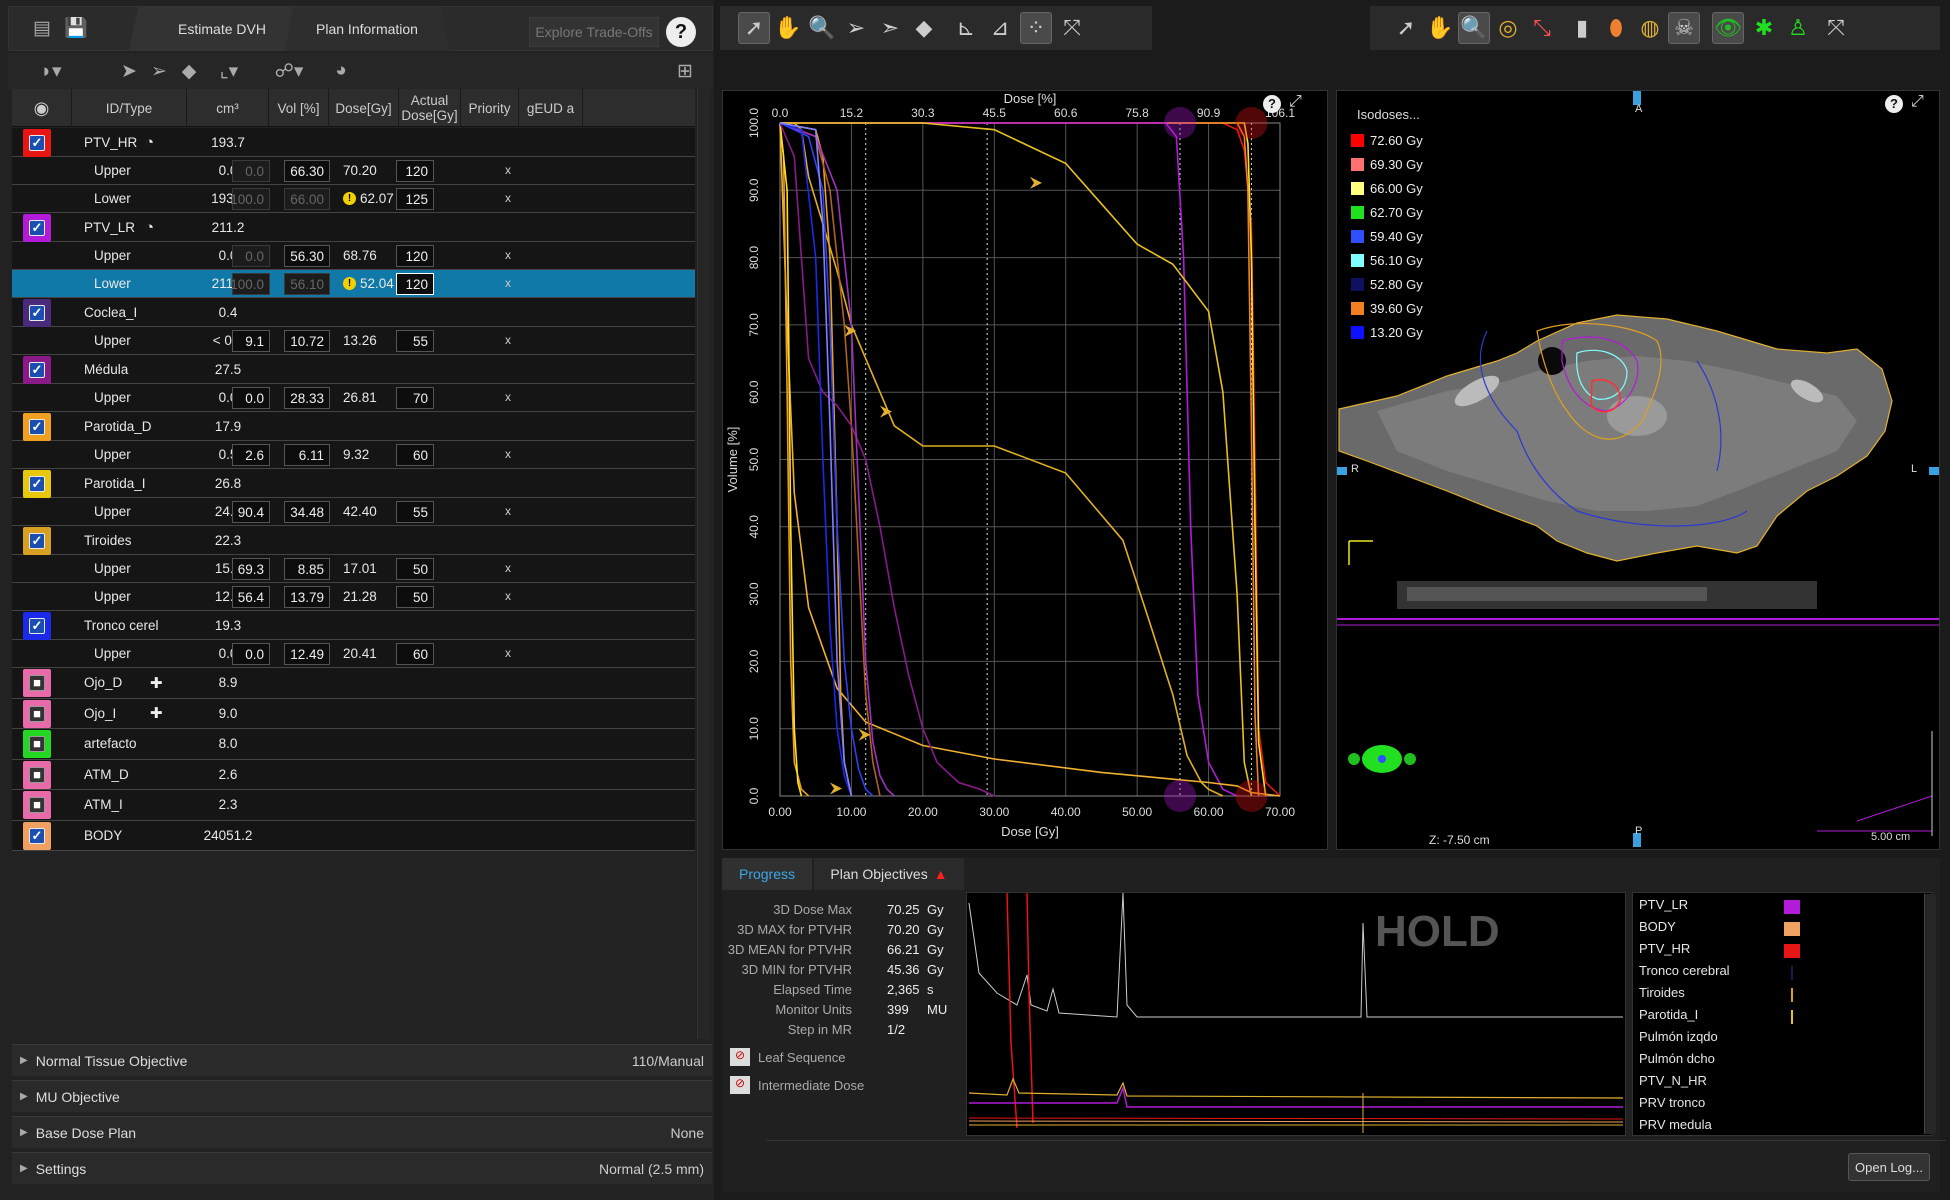 The height and width of the screenshot is (1200, 1950). I want to click on save-icon: 💾, so click(76, 28).